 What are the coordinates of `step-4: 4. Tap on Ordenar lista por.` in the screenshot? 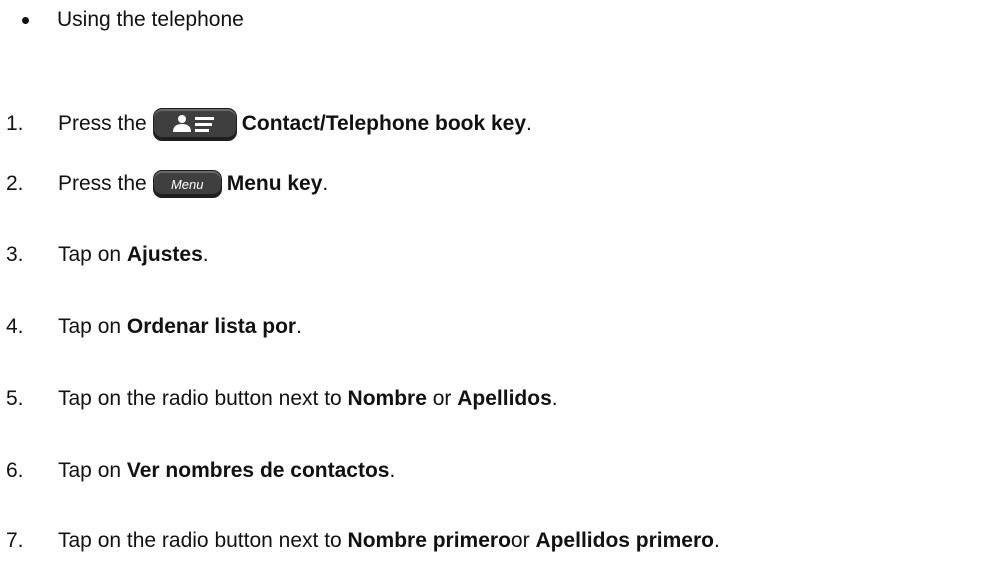 It's located at (151, 327).